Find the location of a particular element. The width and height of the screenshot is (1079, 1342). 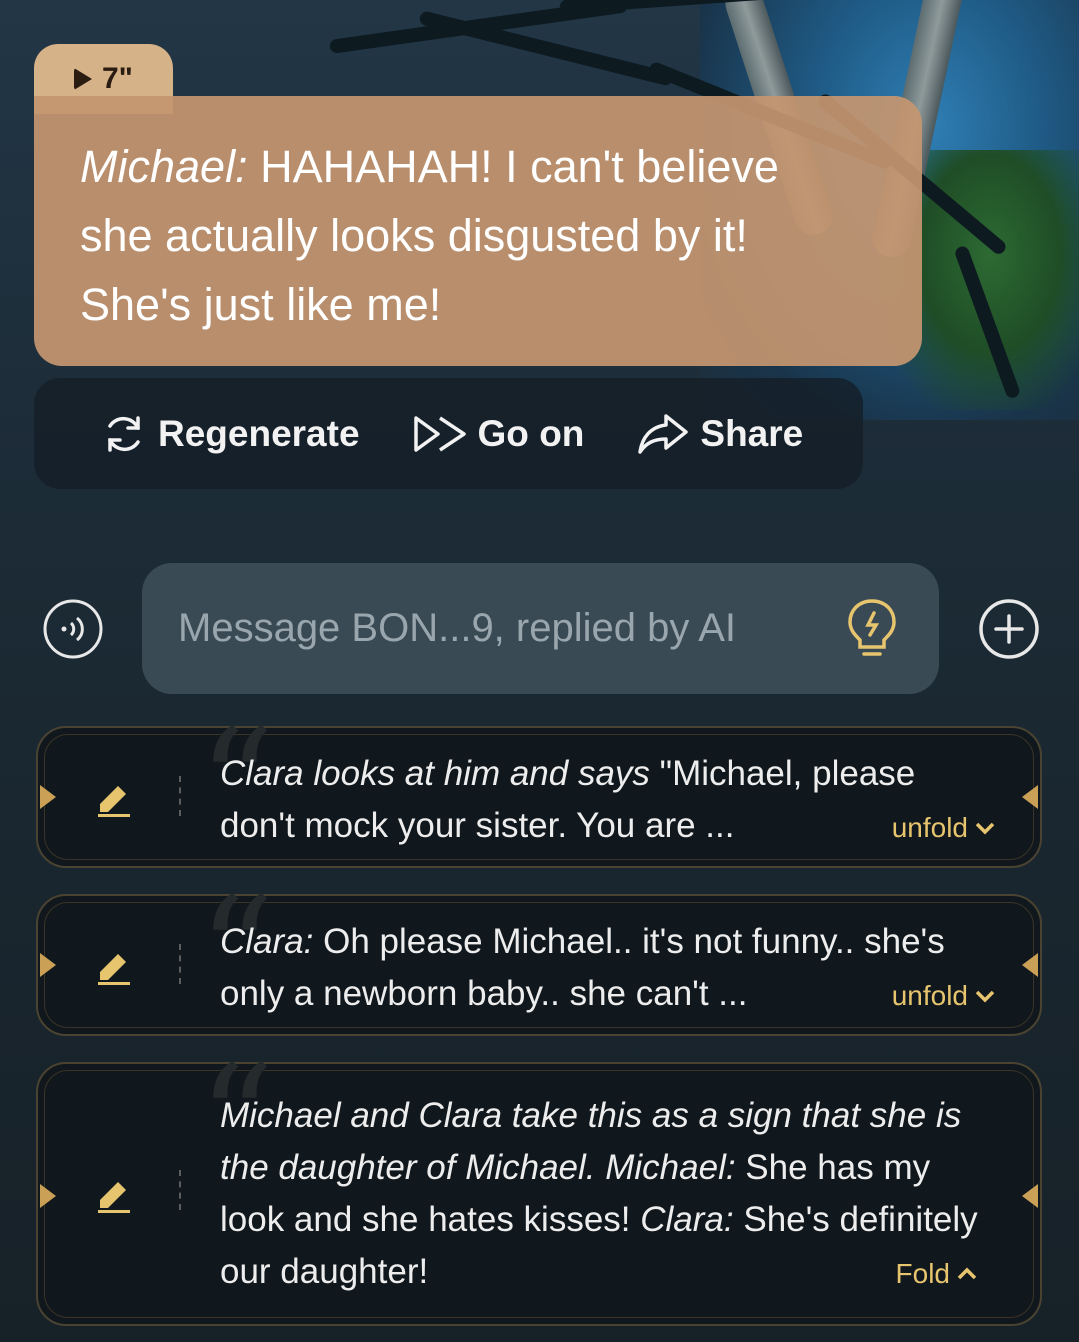

chevron-up-icon is located at coordinates (967, 1273).